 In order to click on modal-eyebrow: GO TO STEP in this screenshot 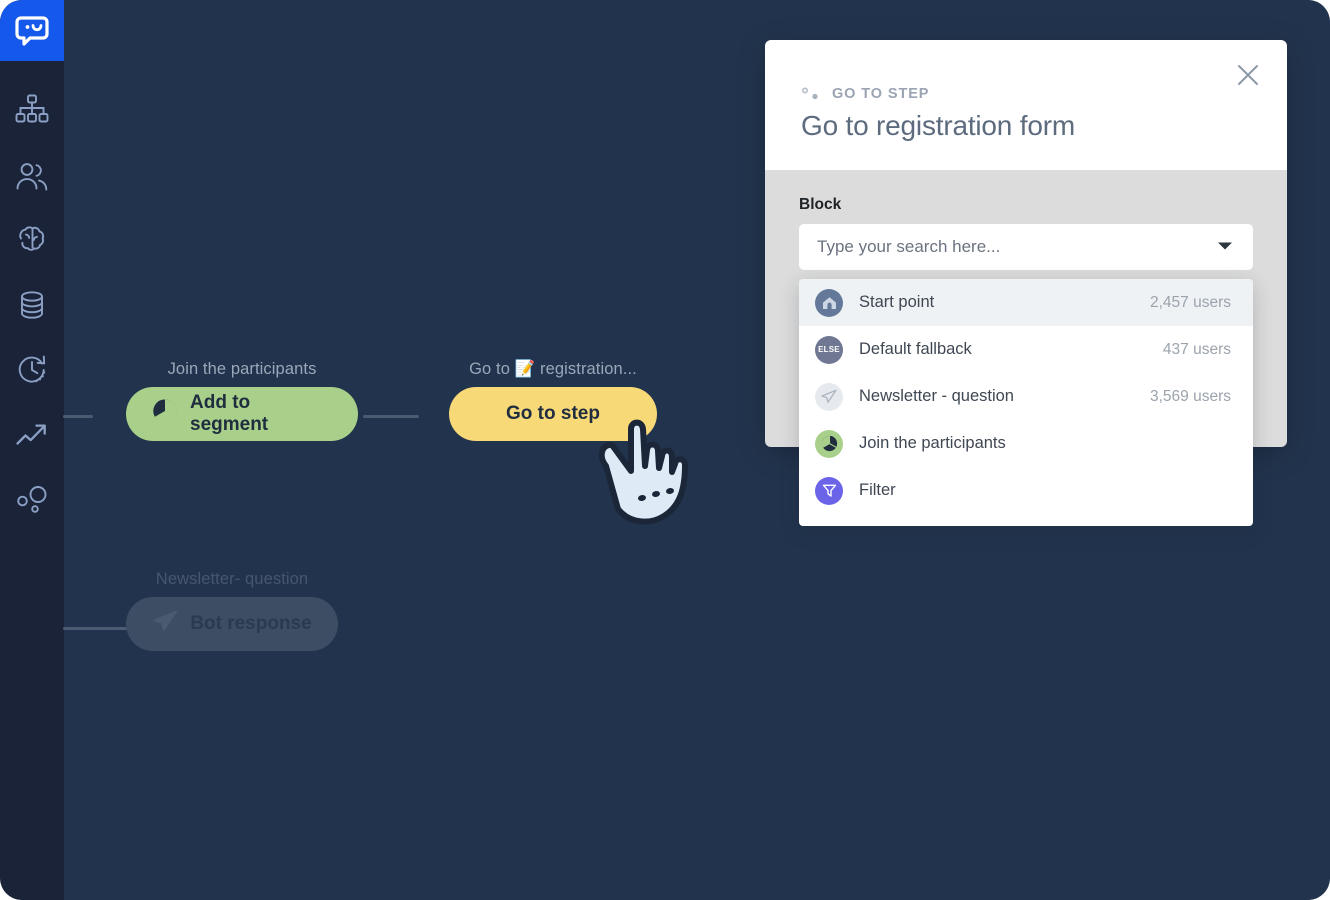, I will do `click(1026, 94)`.